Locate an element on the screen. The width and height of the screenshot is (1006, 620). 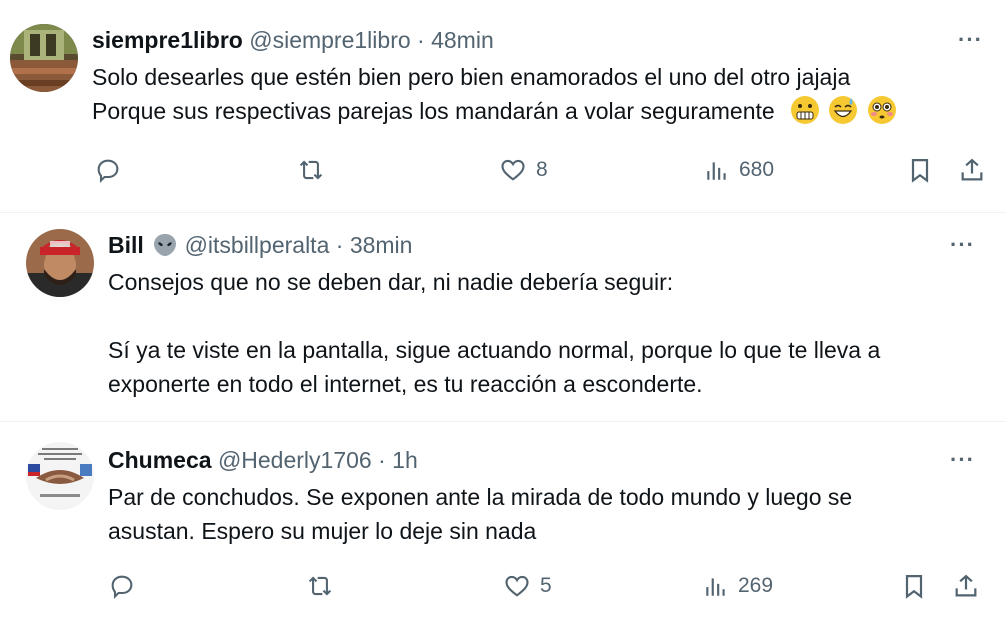
display-name: Bill is located at coordinates (126, 245).